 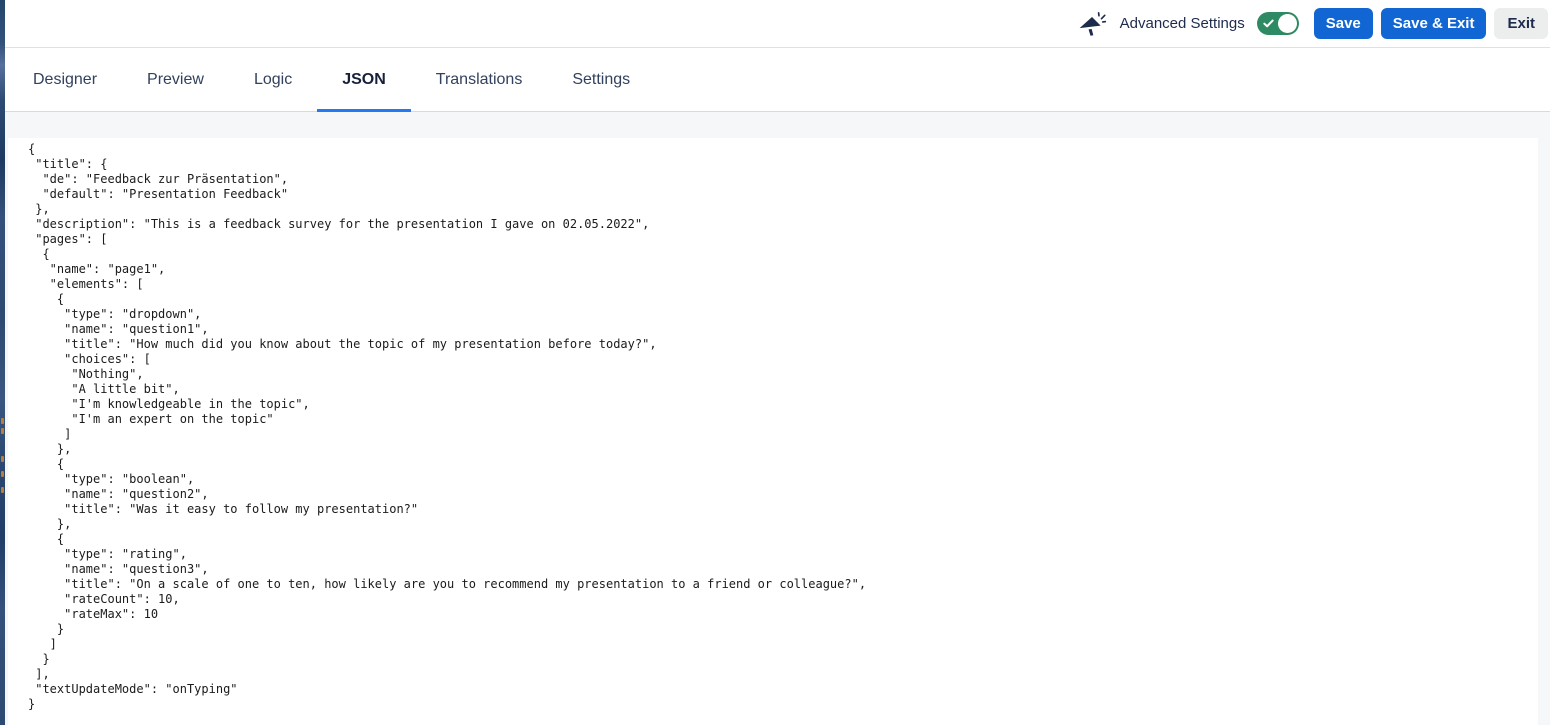 What do you see at coordinates (175, 79) in the screenshot?
I see `tab-preview: Preview` at bounding box center [175, 79].